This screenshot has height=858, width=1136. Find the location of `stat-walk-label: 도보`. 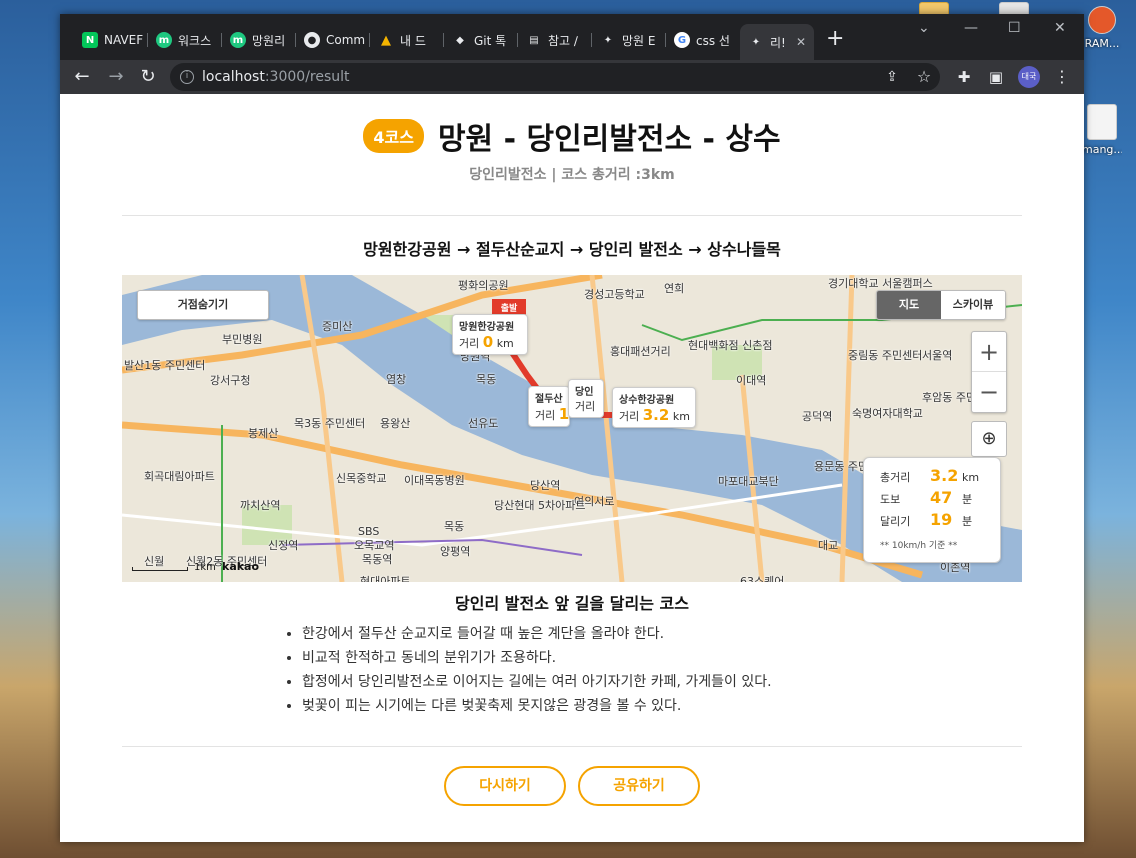

stat-walk-label: 도보 is located at coordinates (890, 499).